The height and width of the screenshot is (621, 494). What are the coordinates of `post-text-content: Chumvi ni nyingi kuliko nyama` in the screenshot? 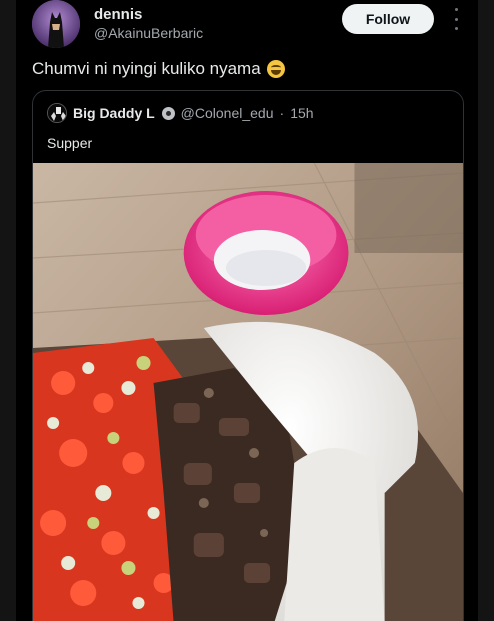 It's located at (146, 68).